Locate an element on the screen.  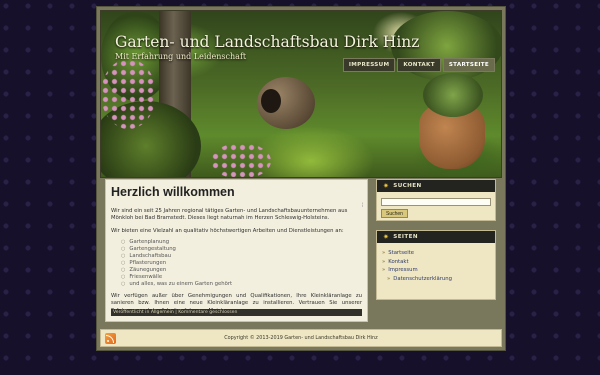
page-link-kontakt: Kontakt is located at coordinates (438, 262).